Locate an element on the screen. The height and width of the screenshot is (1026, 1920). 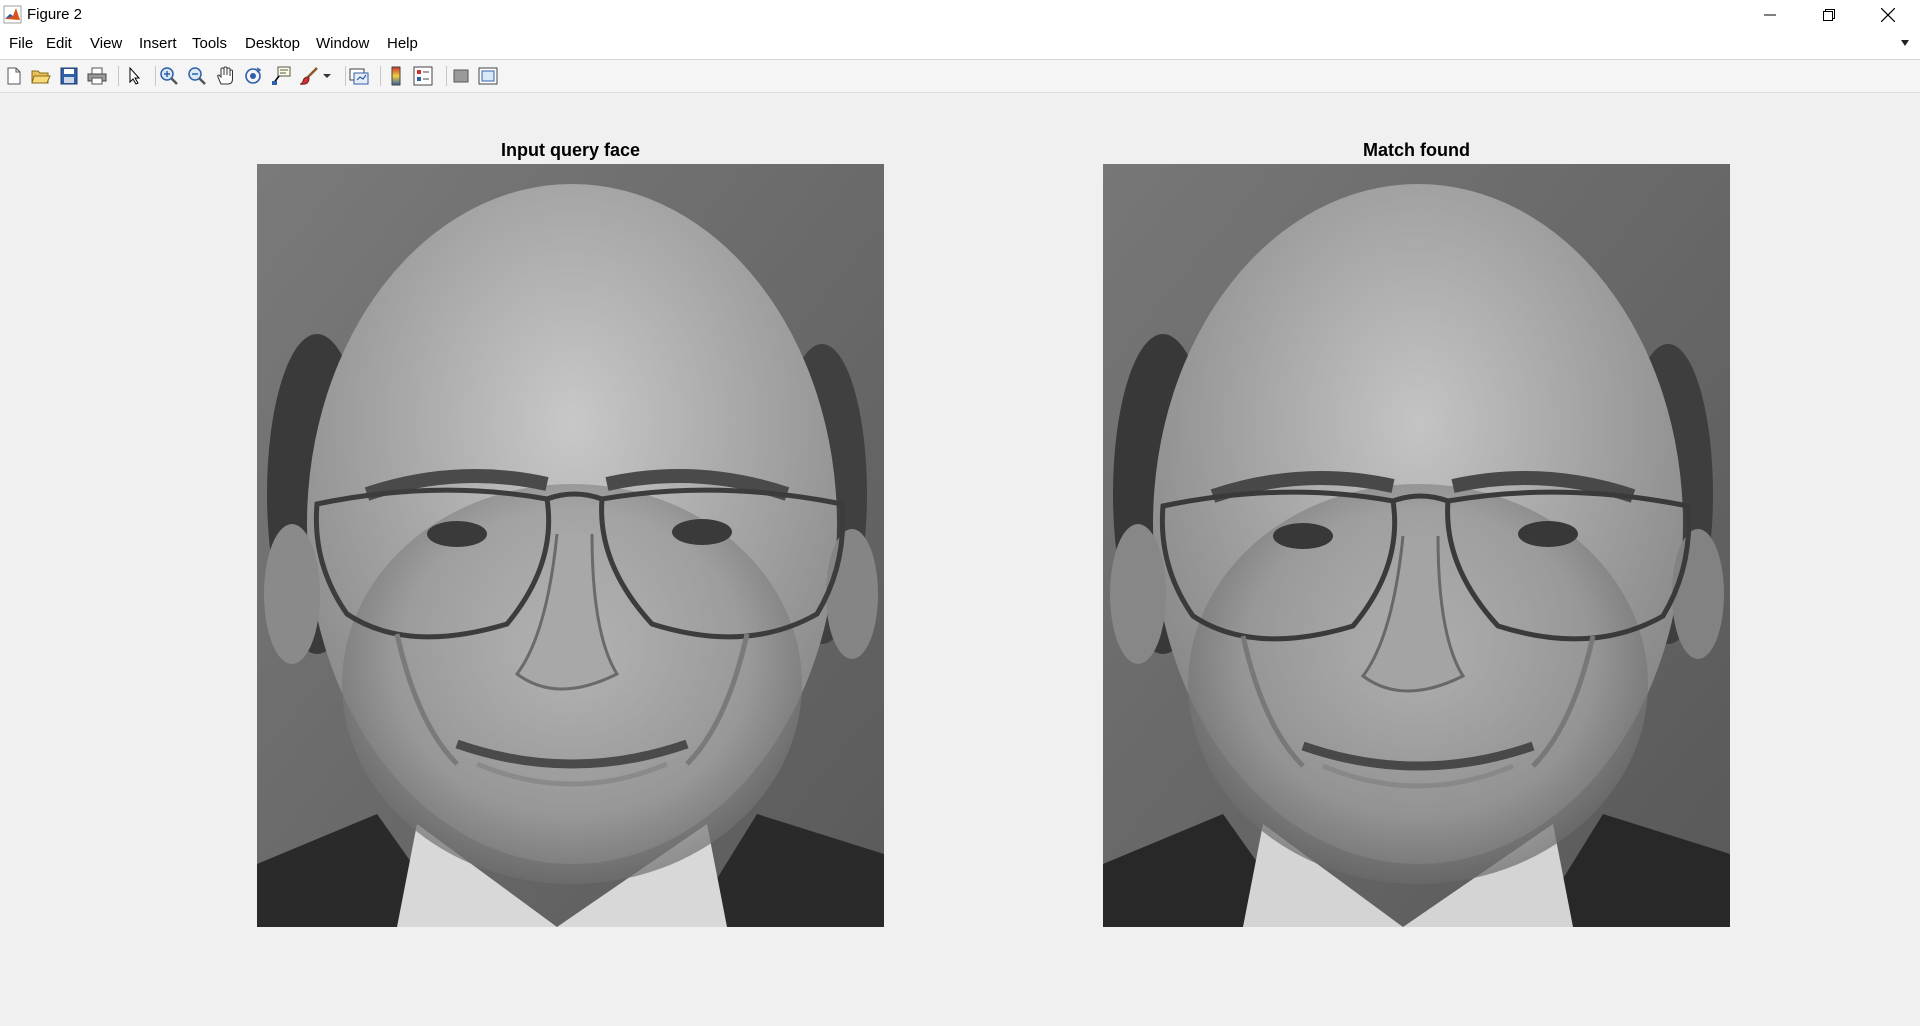
rotate-3d-icon is located at coordinates (253, 75).